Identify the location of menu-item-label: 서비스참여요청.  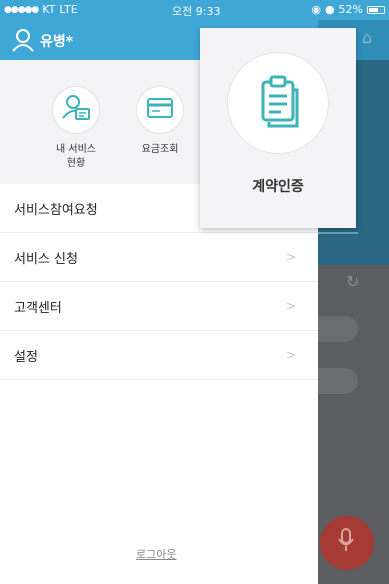
(56, 210).